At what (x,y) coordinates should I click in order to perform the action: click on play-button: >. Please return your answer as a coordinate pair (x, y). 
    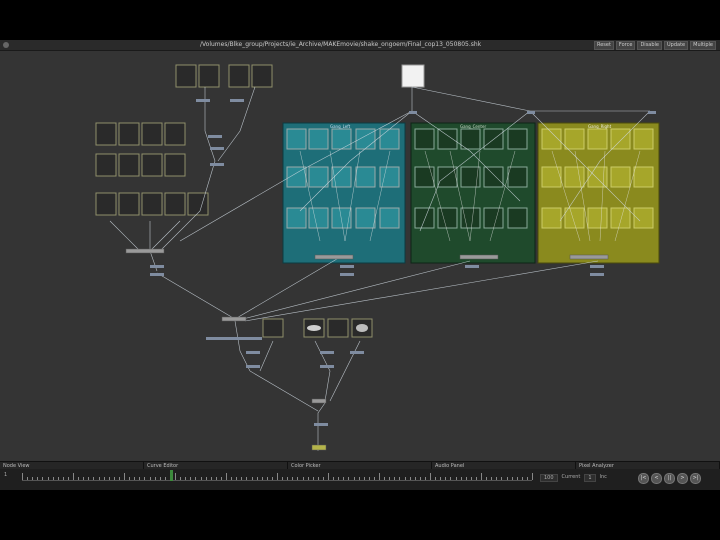
    Looking at the image, I should click on (682, 478).